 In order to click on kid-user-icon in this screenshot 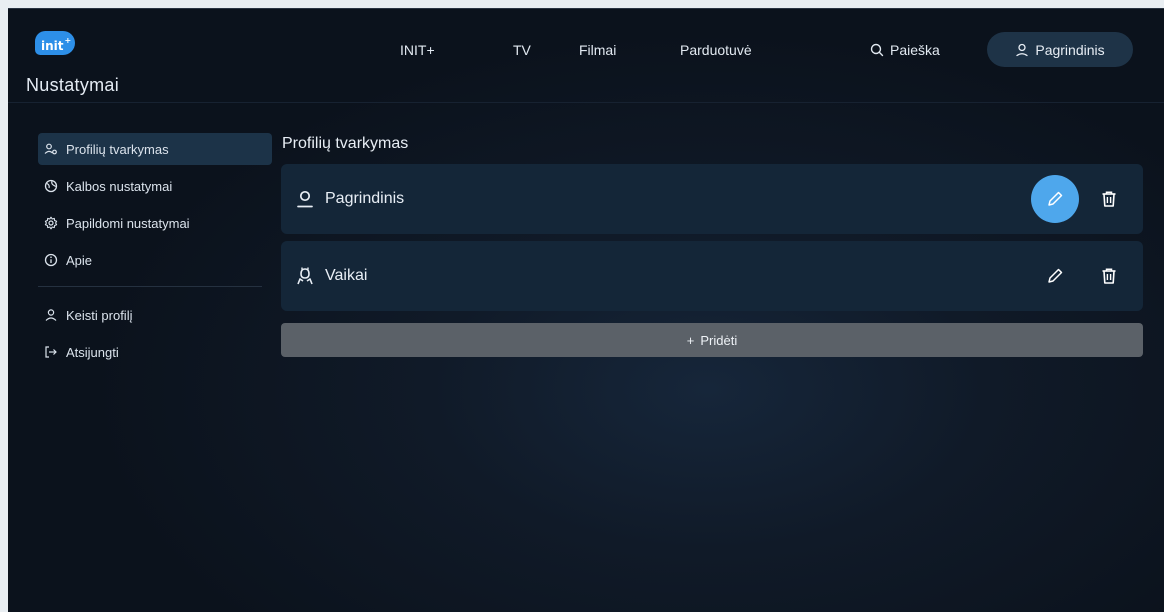, I will do `click(305, 276)`.